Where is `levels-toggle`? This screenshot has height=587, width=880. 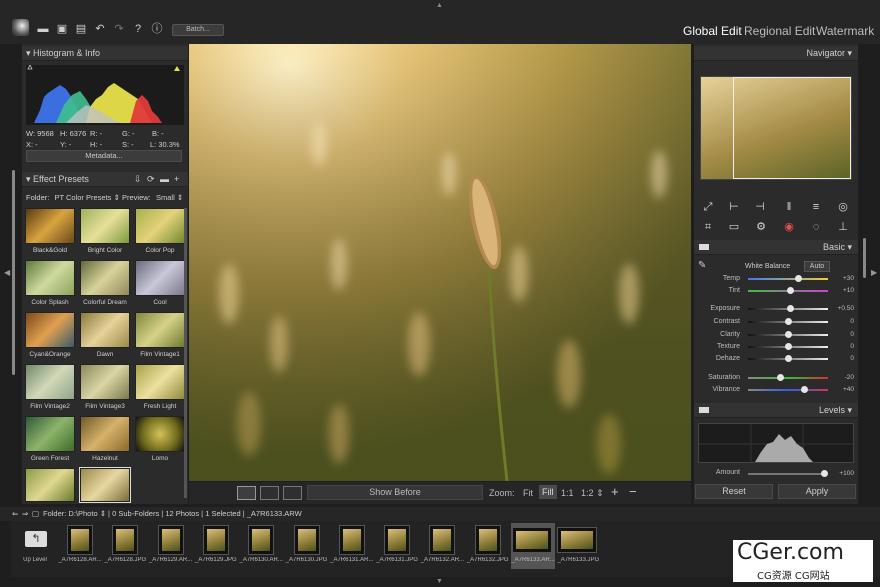 levels-toggle is located at coordinates (704, 410).